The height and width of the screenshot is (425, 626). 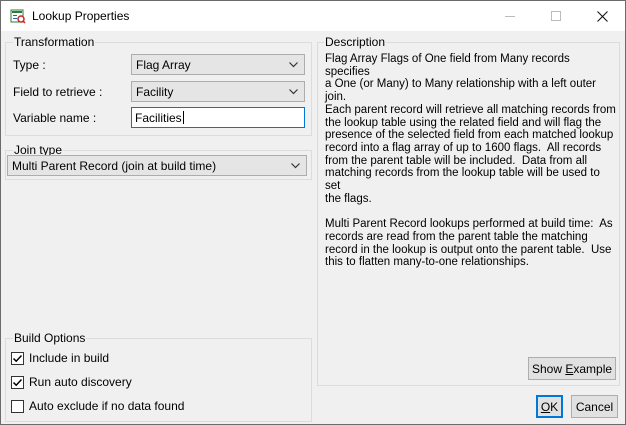 I want to click on run-auto-discovery-label: Run auto discovery, so click(x=80, y=382).